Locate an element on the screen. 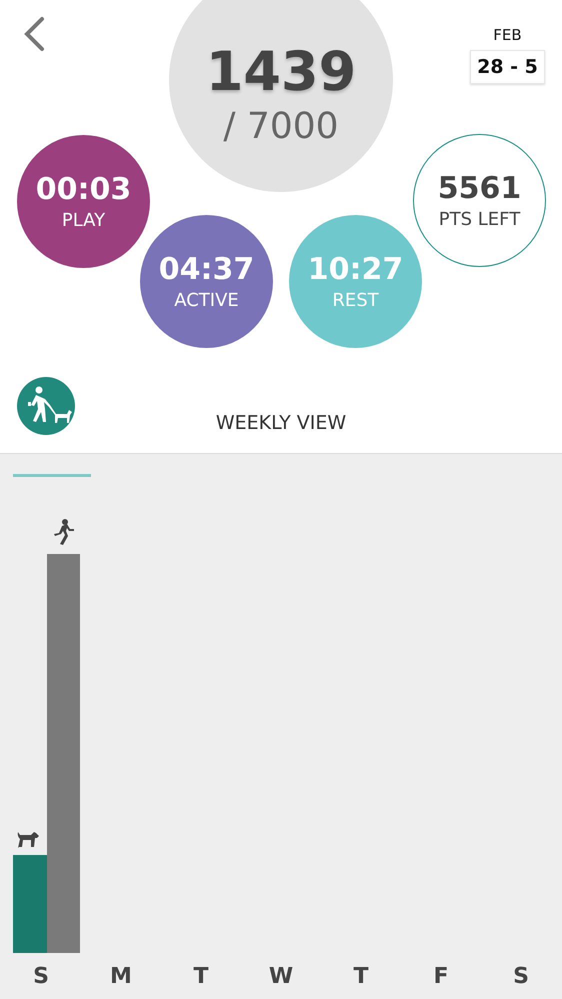 The image size is (562, 999). dog-walker-icon is located at coordinates (46, 406).